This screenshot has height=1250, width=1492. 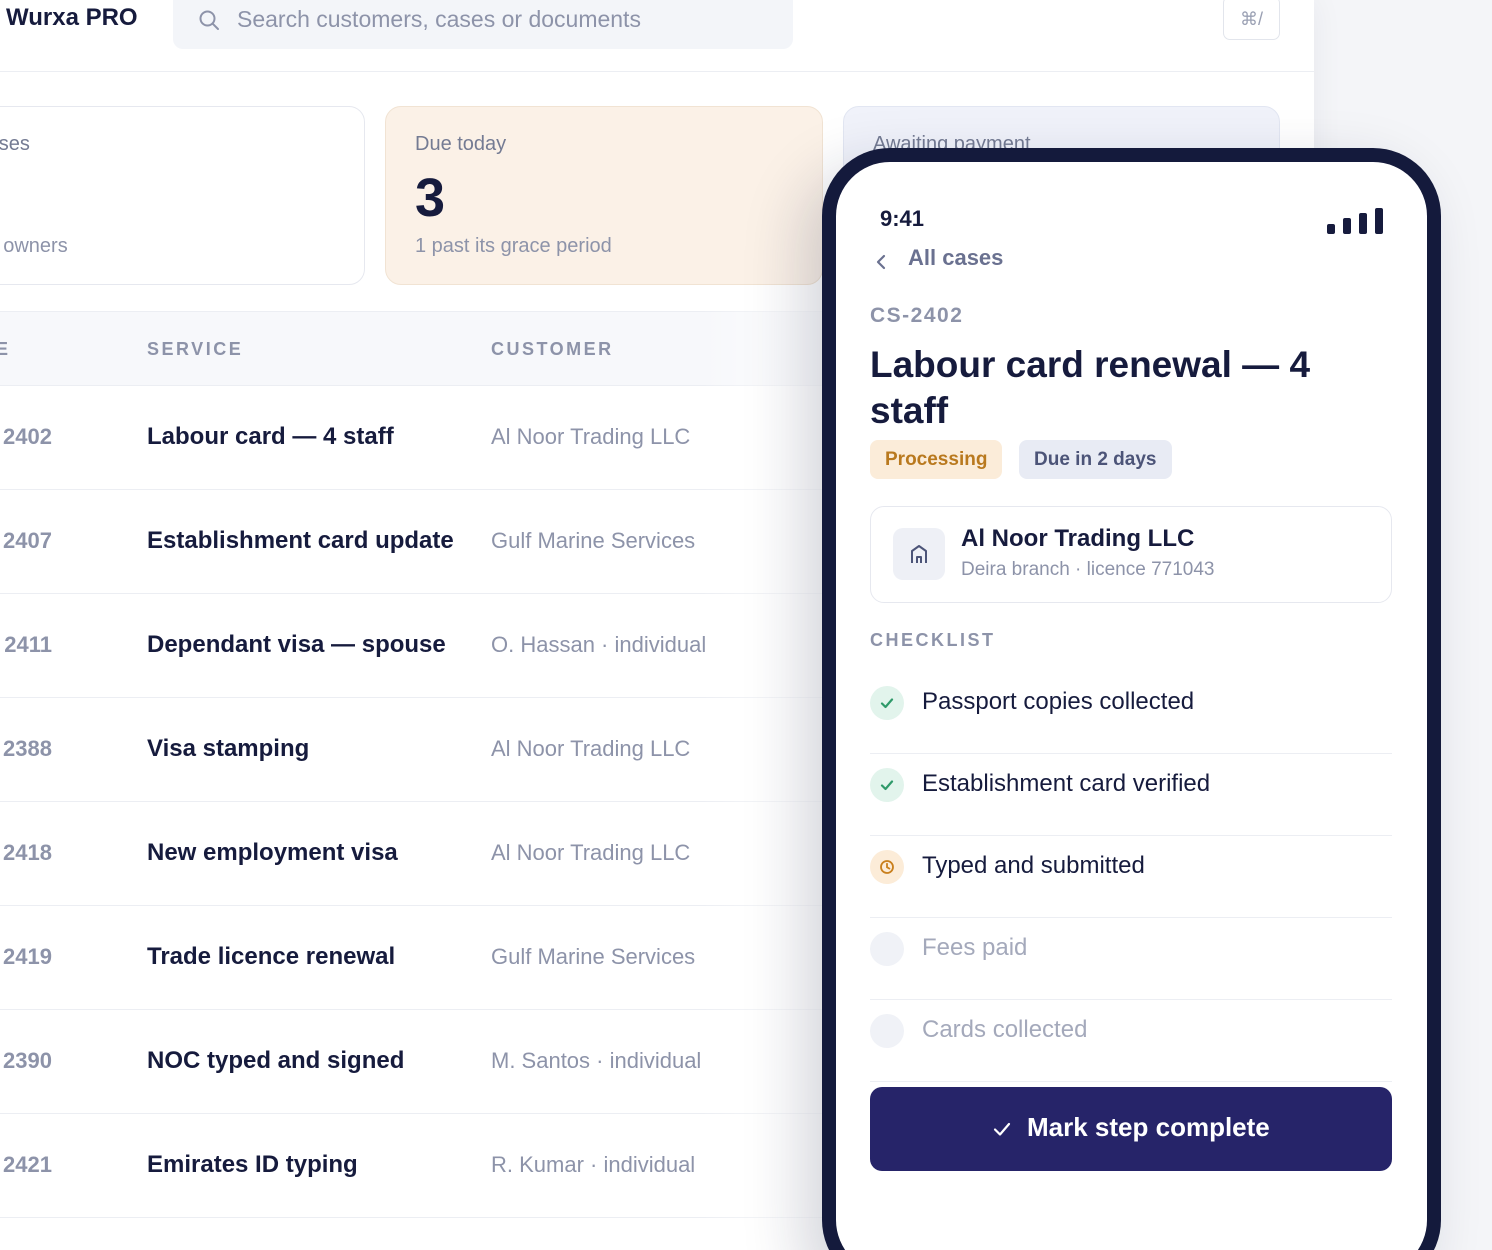 What do you see at coordinates (27, 436) in the screenshot?
I see `case-id: 2402` at bounding box center [27, 436].